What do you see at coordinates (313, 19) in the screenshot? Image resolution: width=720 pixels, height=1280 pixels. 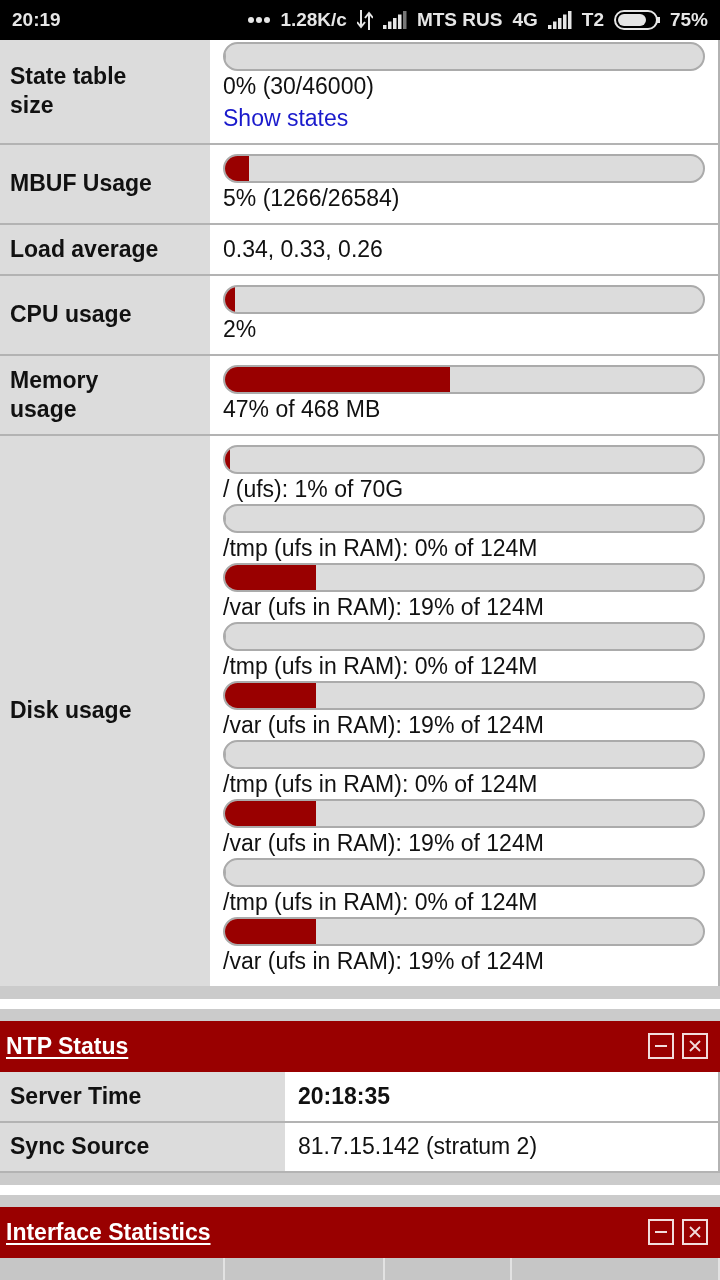 I see `network-speed: 1.28K/c` at bounding box center [313, 19].